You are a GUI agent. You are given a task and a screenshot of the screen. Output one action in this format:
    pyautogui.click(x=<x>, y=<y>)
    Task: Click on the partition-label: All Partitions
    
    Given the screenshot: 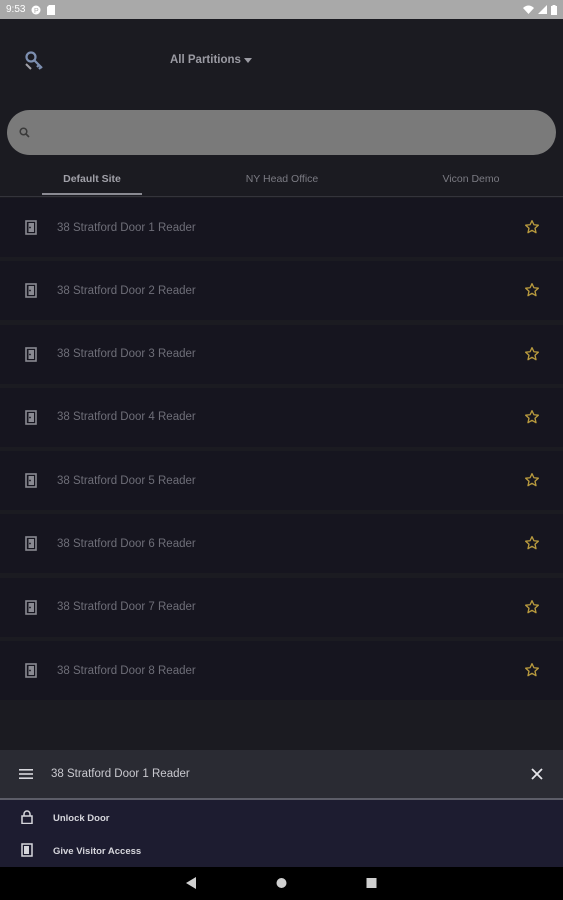 What is the action you would take?
    pyautogui.click(x=205, y=60)
    